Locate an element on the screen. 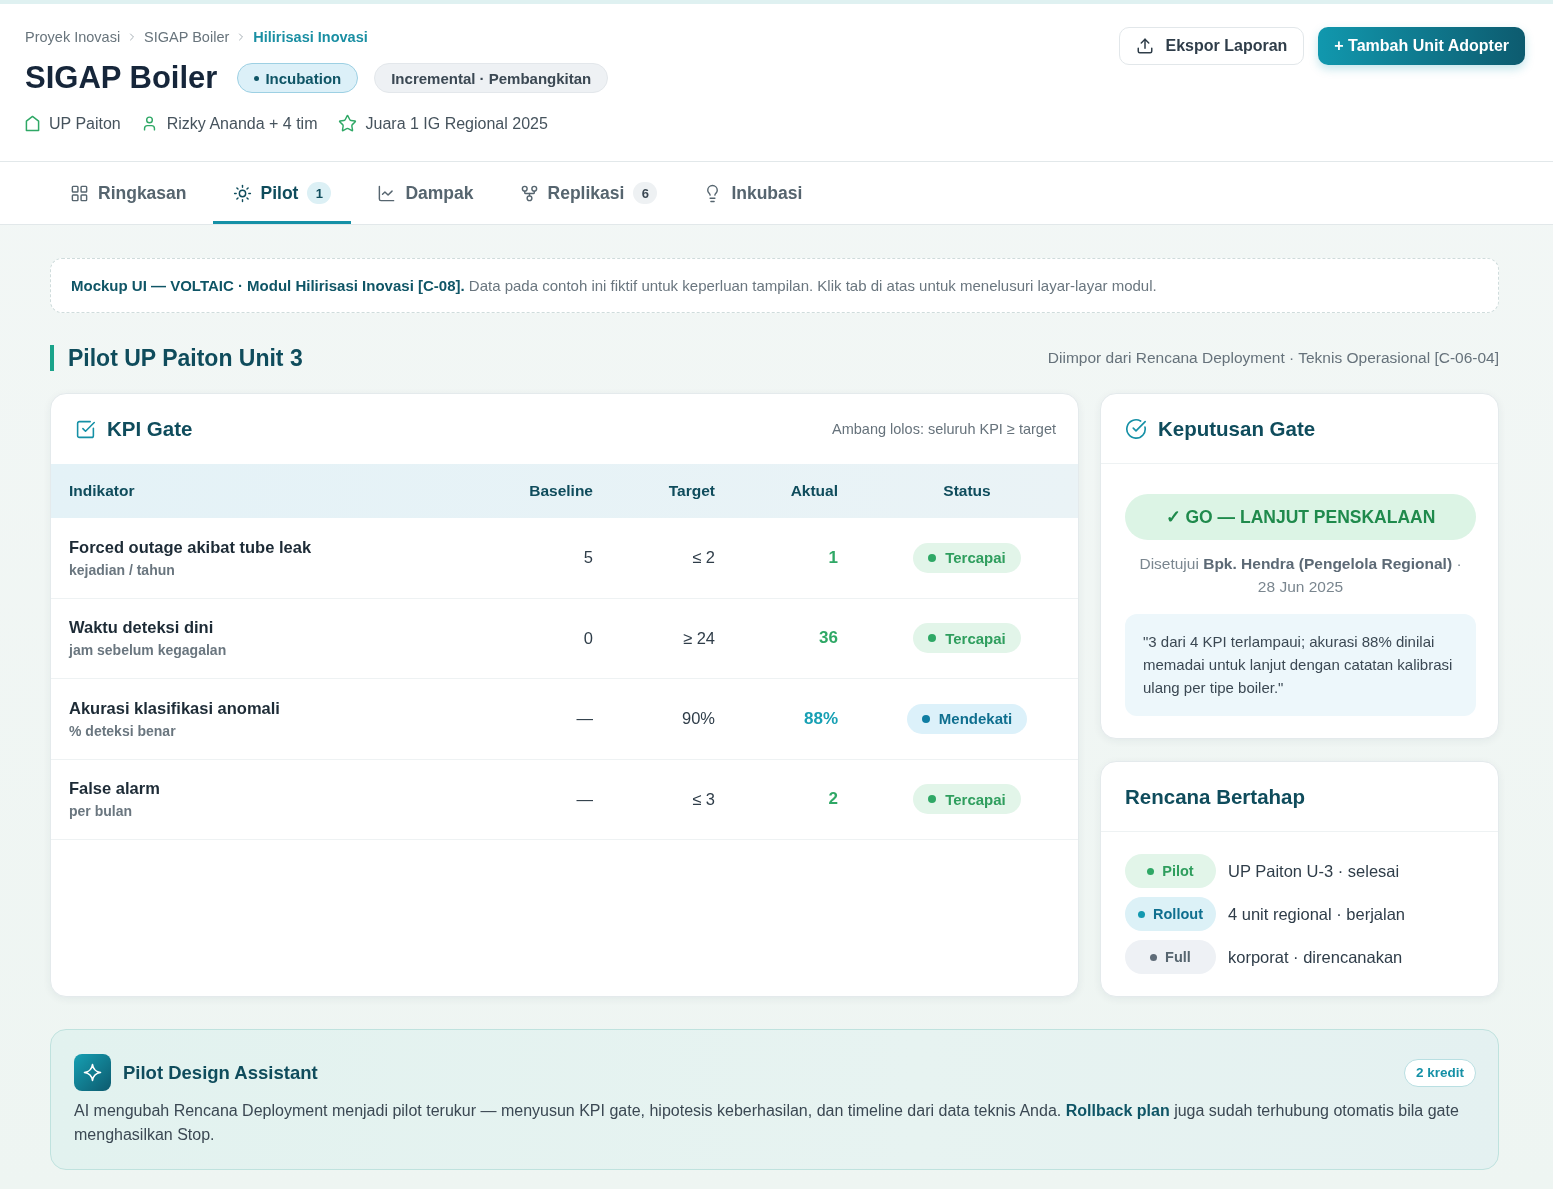 The width and height of the screenshot is (1553, 1189). indicator-unit: per bulan is located at coordinates (101, 811).